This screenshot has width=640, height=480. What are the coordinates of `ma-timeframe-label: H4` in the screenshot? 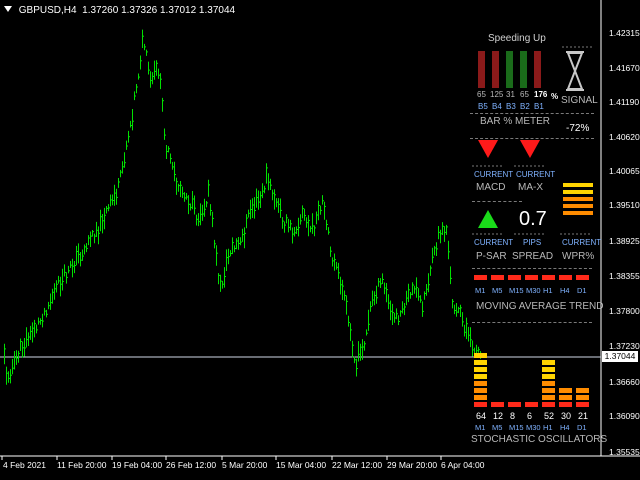 It's located at (565, 290).